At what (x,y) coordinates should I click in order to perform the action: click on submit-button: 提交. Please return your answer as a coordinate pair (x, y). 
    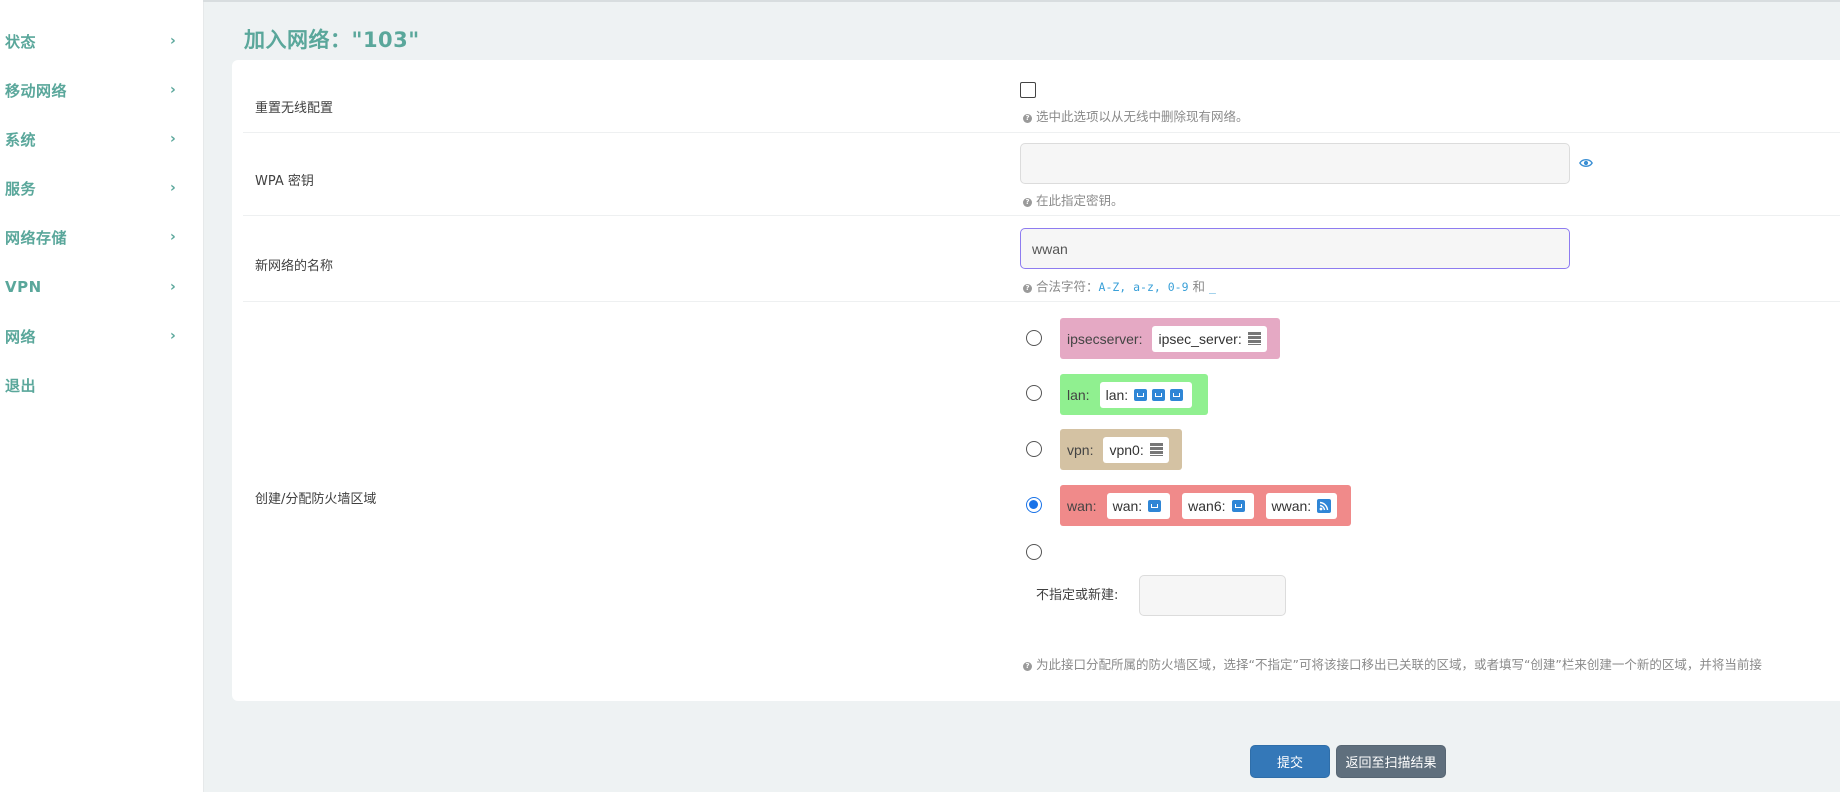
    Looking at the image, I should click on (1290, 761).